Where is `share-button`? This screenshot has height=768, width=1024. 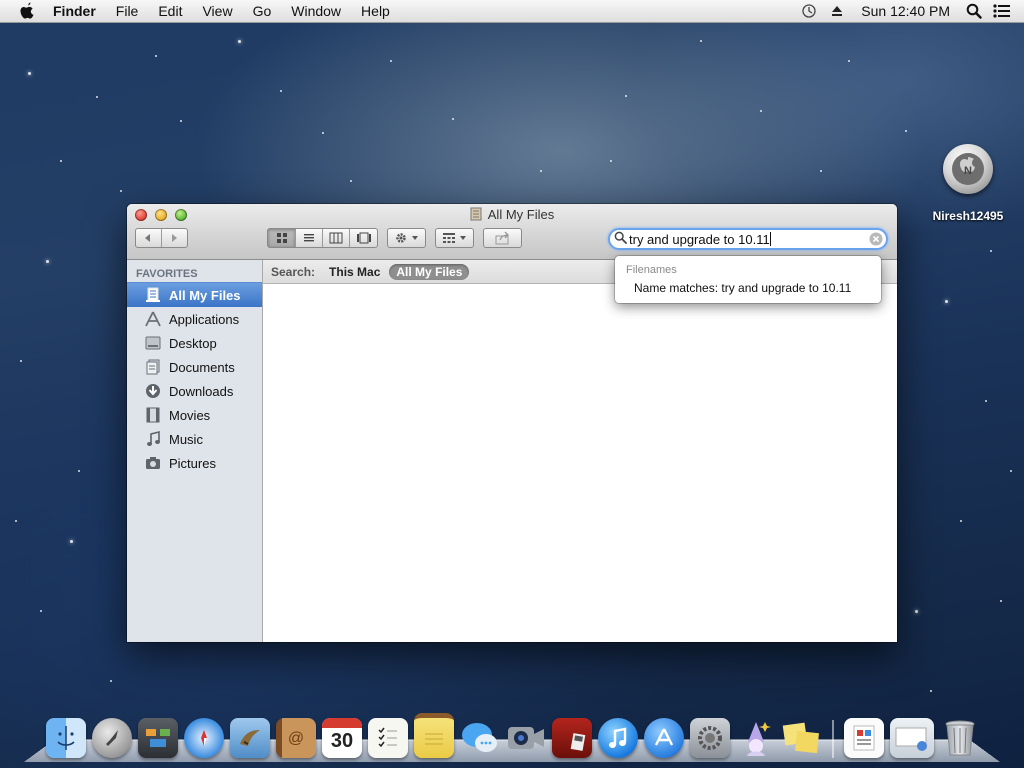
share-button is located at coordinates (502, 238).